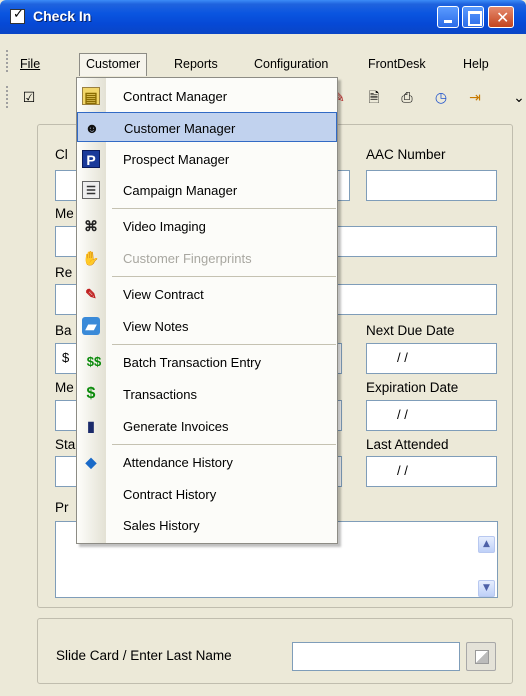 The width and height of the screenshot is (526, 696). Describe the element at coordinates (91, 462) in the screenshot. I see `attendance-icon: ◆` at that location.